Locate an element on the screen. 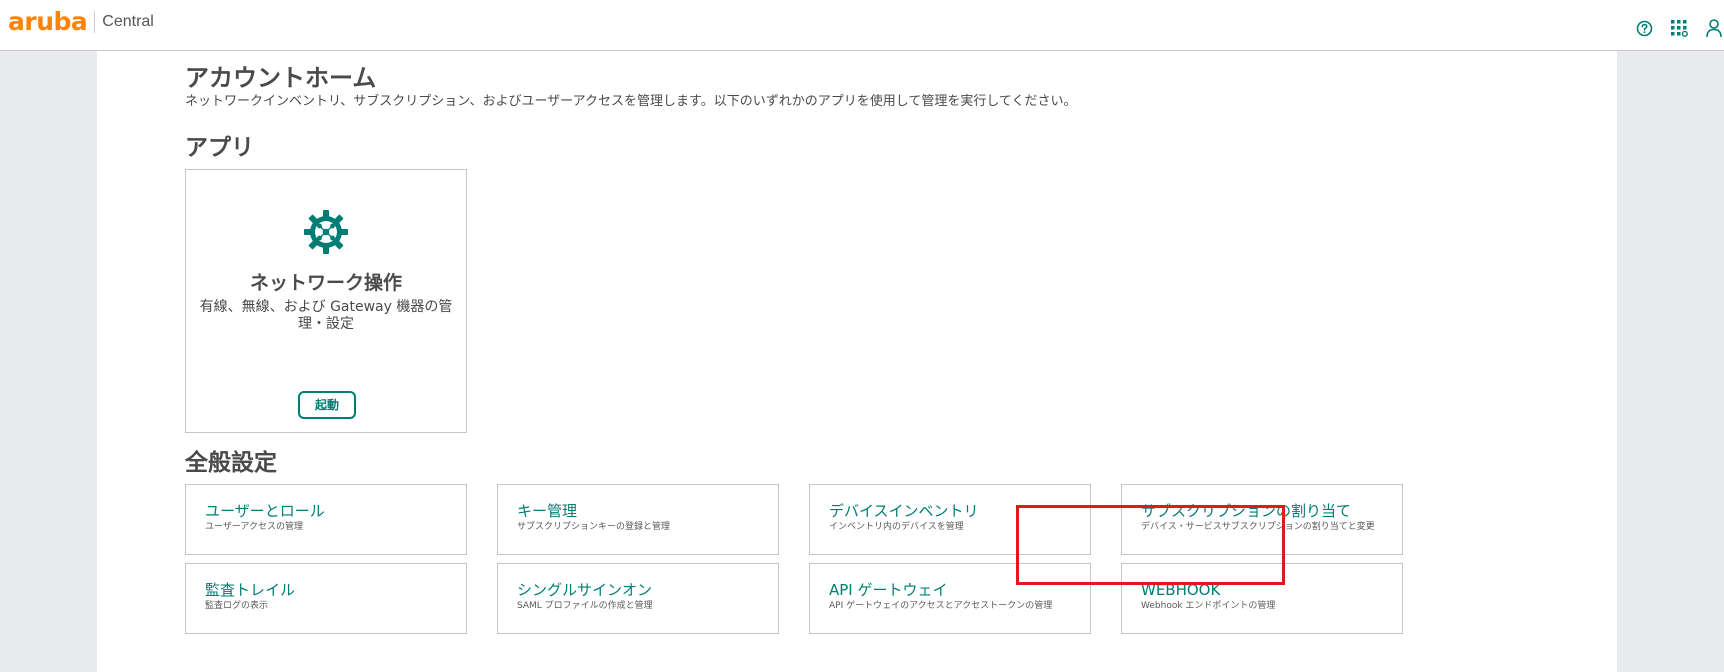 The image size is (1724, 672). network-operations-card: ネットワーク操作 有線、無線、および Gateway 機器の管理・設定 起動 is located at coordinates (326, 301).